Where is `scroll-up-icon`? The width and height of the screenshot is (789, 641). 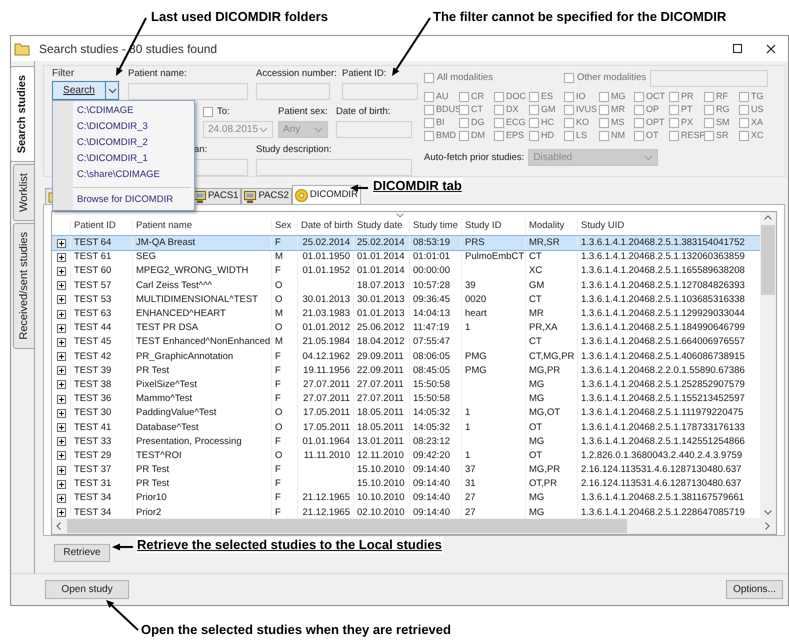 scroll-up-icon is located at coordinates (768, 217).